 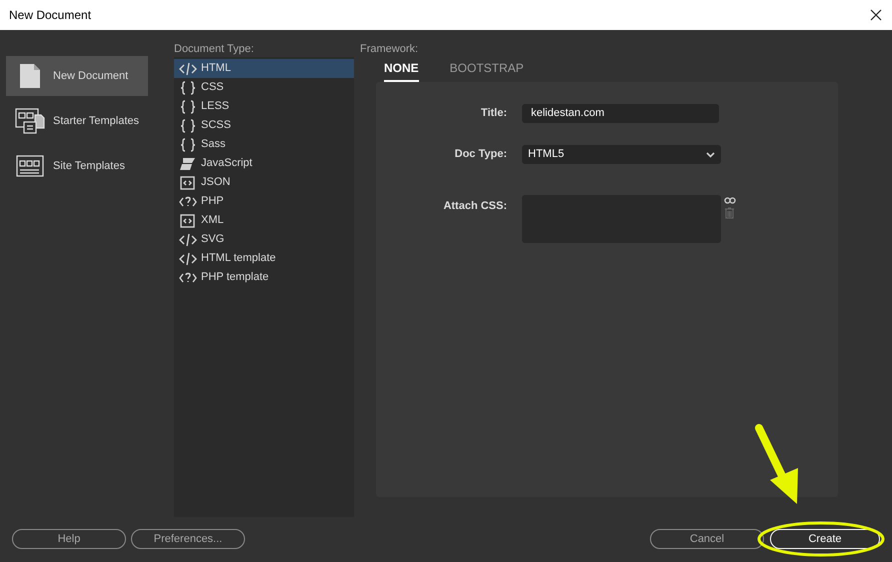 What do you see at coordinates (493, 114) in the screenshot?
I see `field-label: Title:` at bounding box center [493, 114].